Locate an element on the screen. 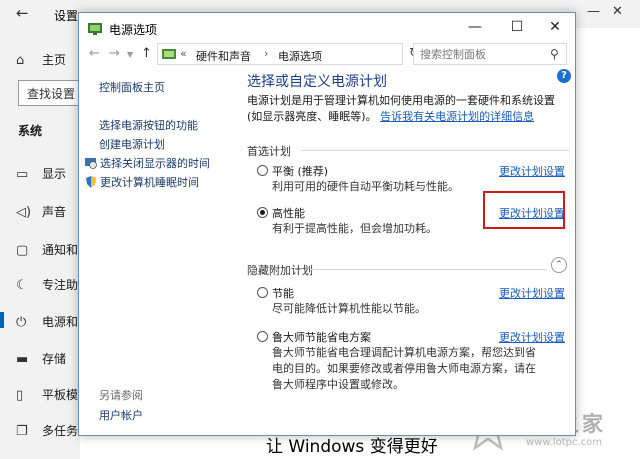  plan-radio-high-performance: 高性能 is located at coordinates (281, 213).